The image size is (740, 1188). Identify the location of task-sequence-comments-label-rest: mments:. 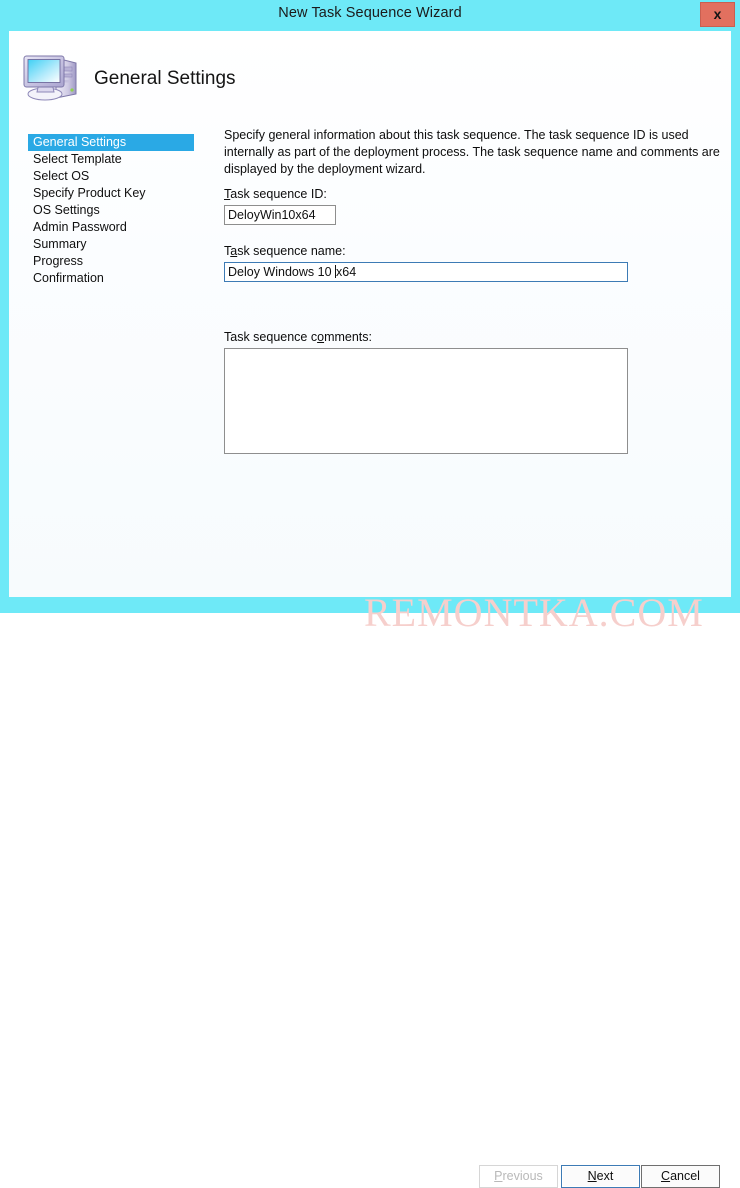
(348, 337).